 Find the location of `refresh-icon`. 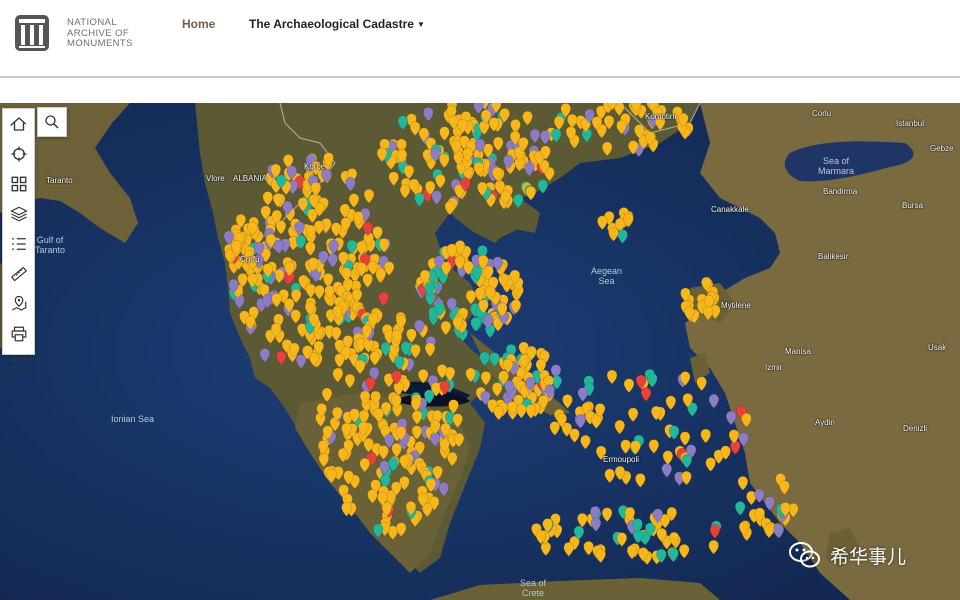

refresh-icon is located at coordinates (18, 364).